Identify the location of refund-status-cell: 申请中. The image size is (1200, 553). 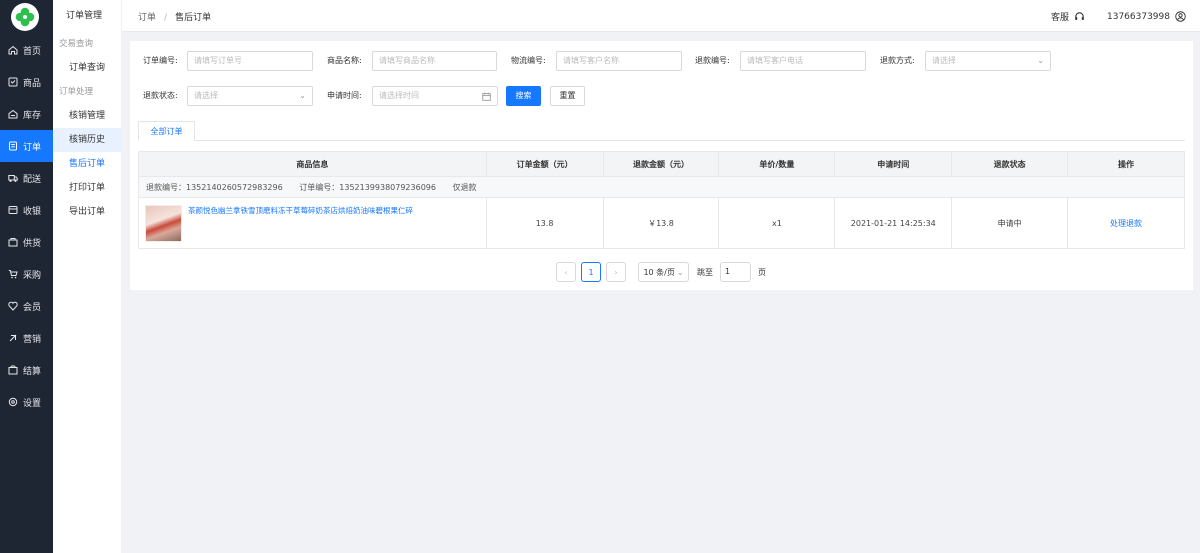
(1010, 223).